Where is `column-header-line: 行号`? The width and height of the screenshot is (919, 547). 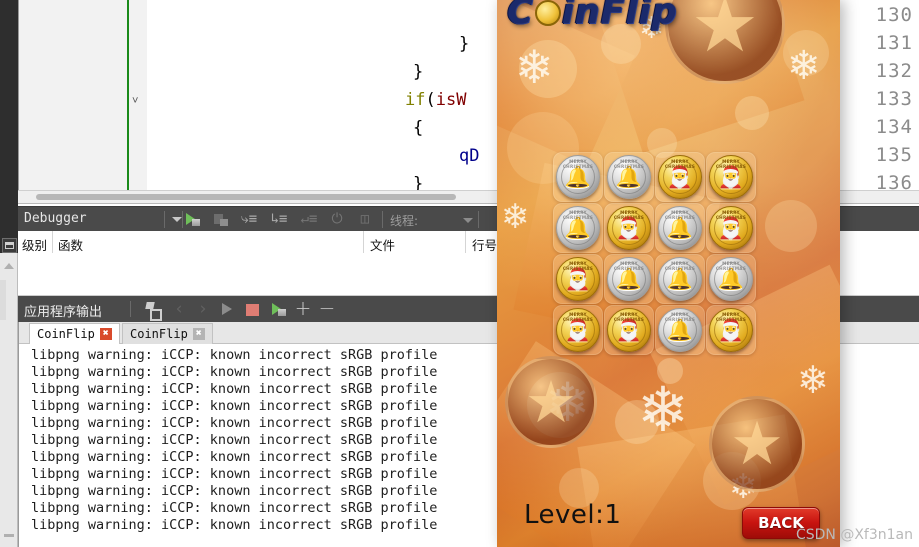
column-header-line: 行号 is located at coordinates (484, 244).